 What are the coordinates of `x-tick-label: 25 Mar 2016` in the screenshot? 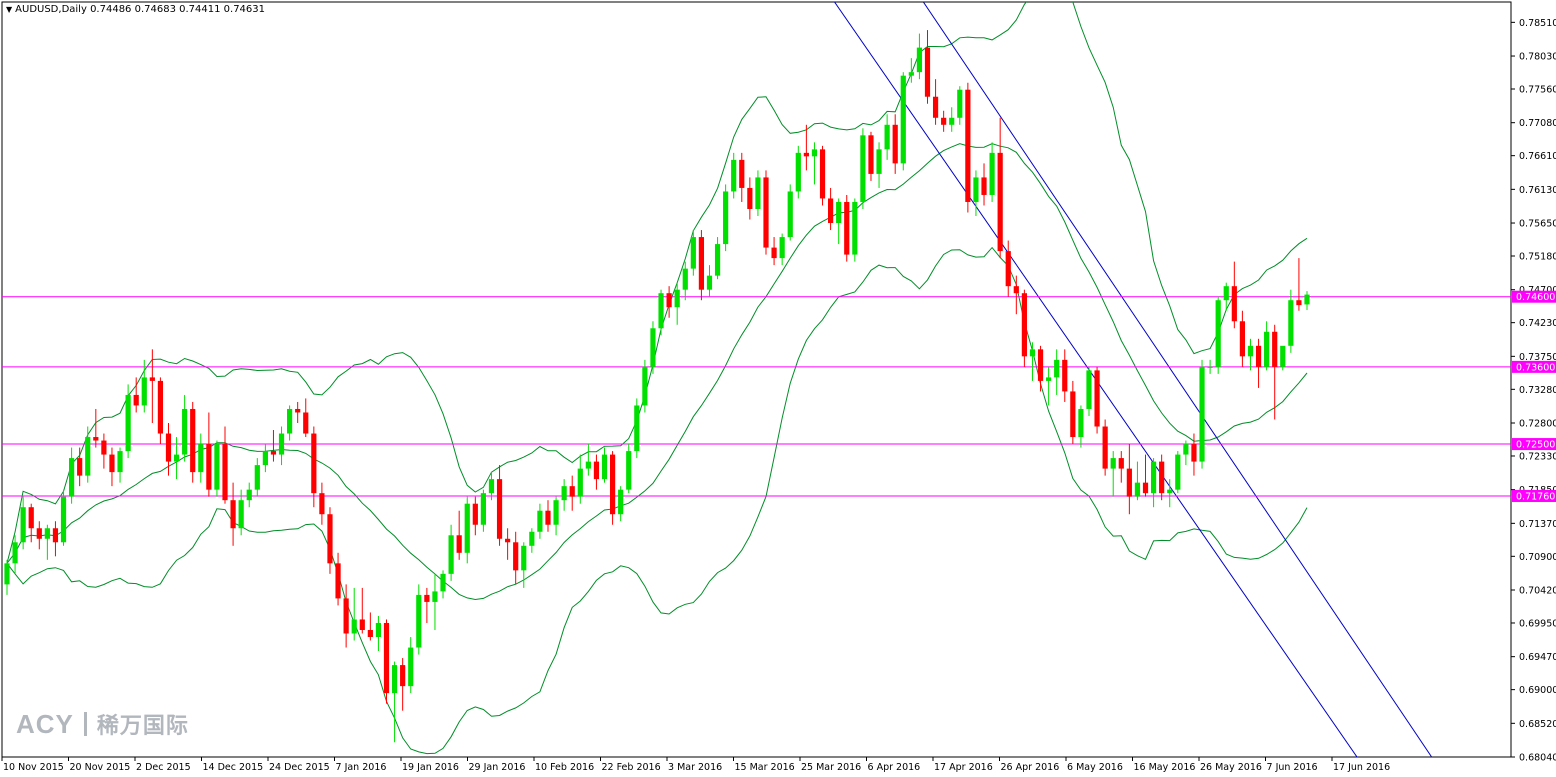 It's located at (831, 767).